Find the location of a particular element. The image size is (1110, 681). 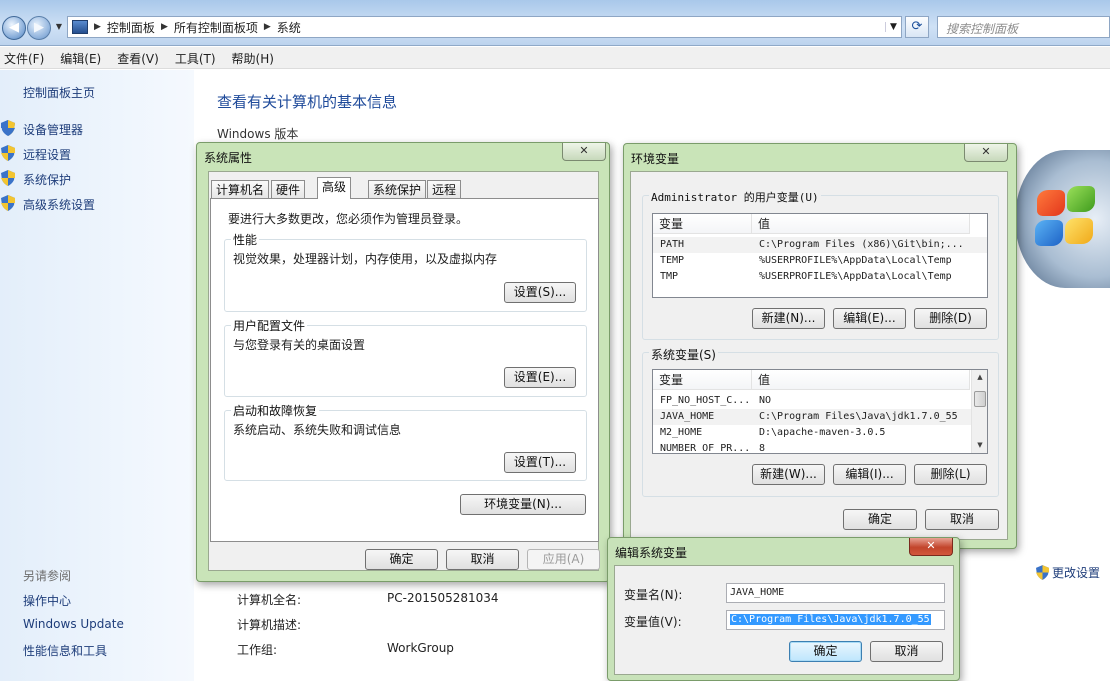

table-row: M2_HOME D:\apache-maven-3.0.5 is located at coordinates (813, 433).